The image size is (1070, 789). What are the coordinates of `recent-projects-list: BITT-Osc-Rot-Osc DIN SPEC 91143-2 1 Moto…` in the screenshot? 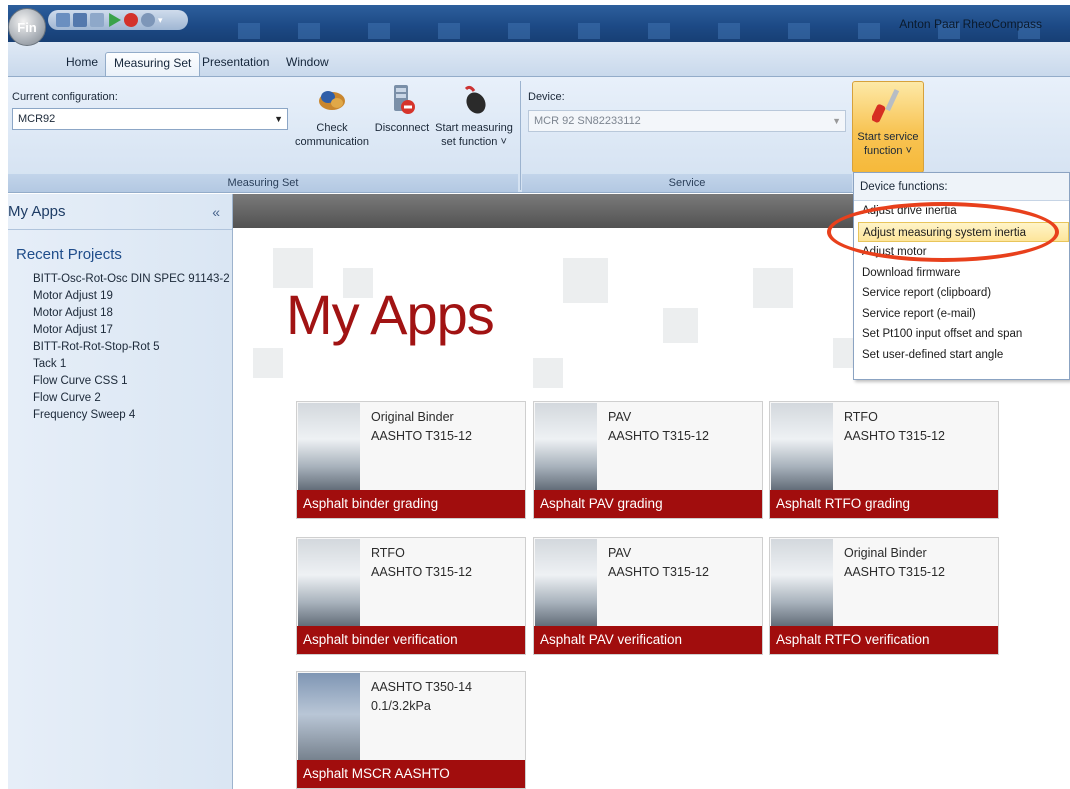 It's located at (123, 347).